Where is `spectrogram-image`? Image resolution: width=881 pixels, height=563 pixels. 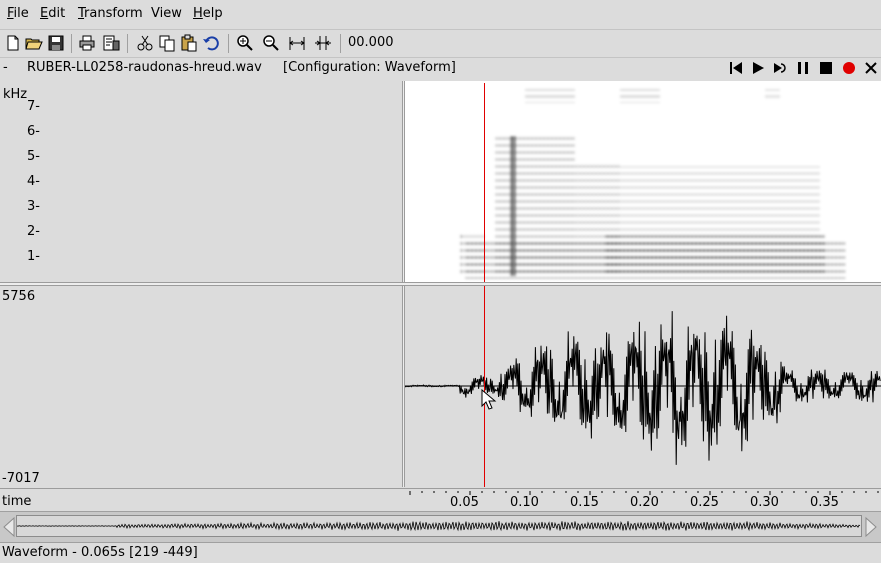
spectrogram-image is located at coordinates (652, 185).